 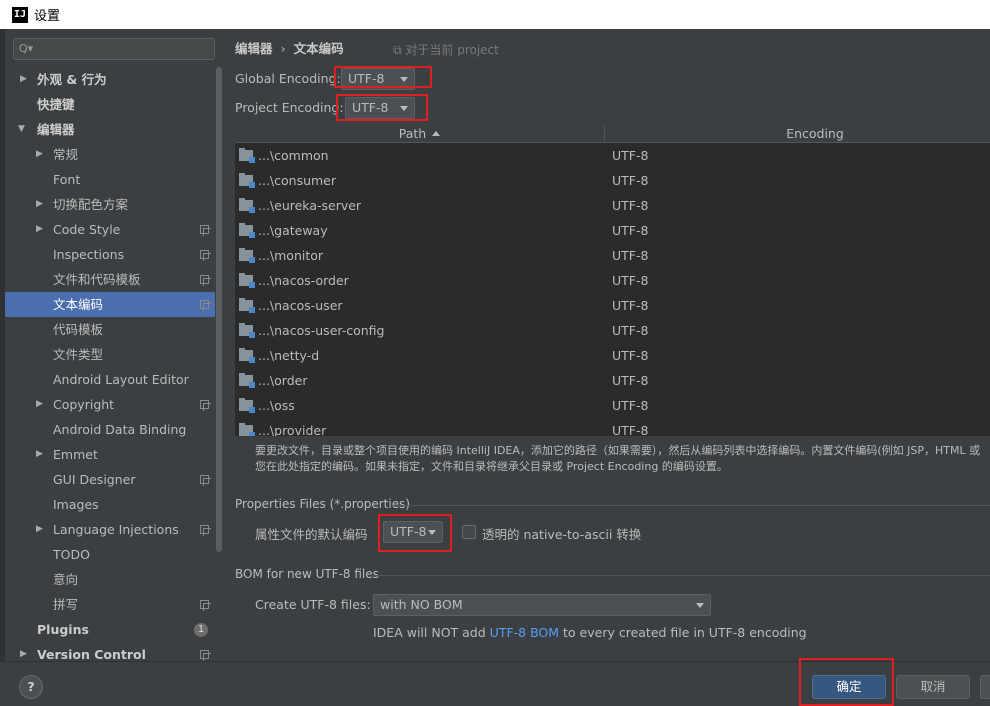 What do you see at coordinates (110, 354) in the screenshot?
I see `sidebar-item-file-types: 文件类型` at bounding box center [110, 354].